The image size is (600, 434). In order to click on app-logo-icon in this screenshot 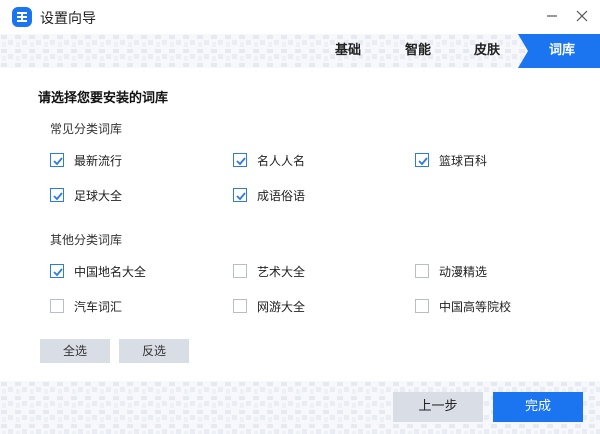, I will do `click(22, 17)`.